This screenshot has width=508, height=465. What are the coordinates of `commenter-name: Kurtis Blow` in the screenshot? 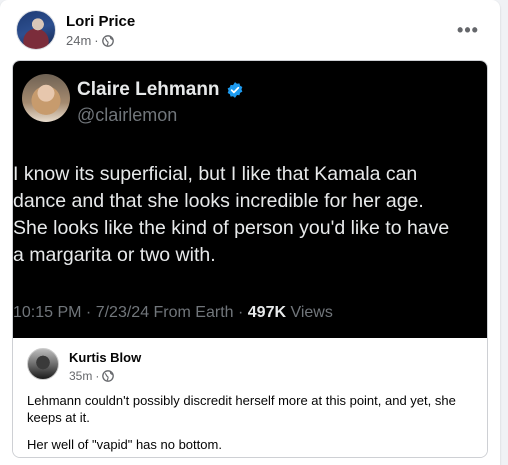 It's located at (105, 357).